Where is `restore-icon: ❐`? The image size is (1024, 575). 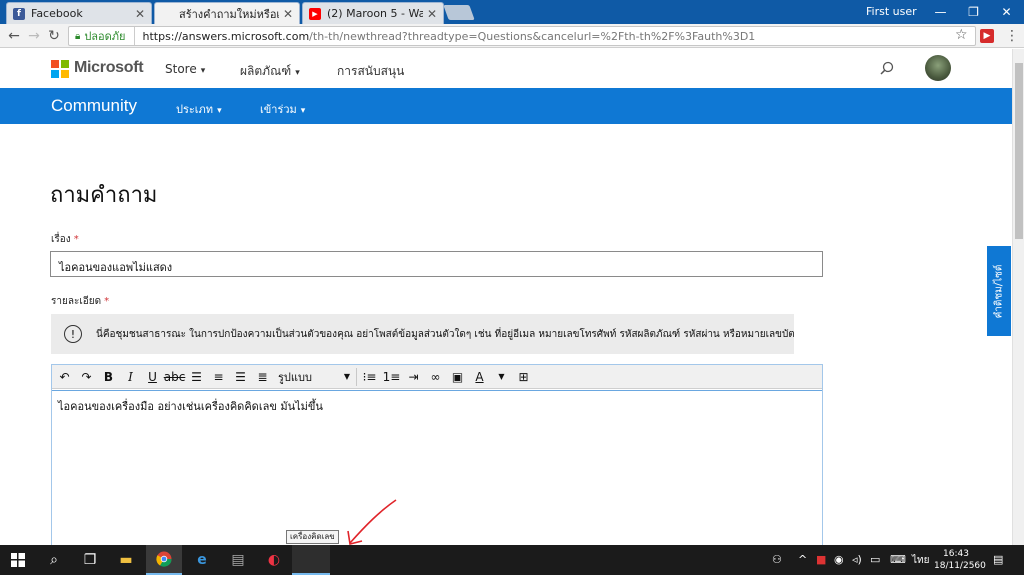
restore-icon: ❐ is located at coordinates (973, 12).